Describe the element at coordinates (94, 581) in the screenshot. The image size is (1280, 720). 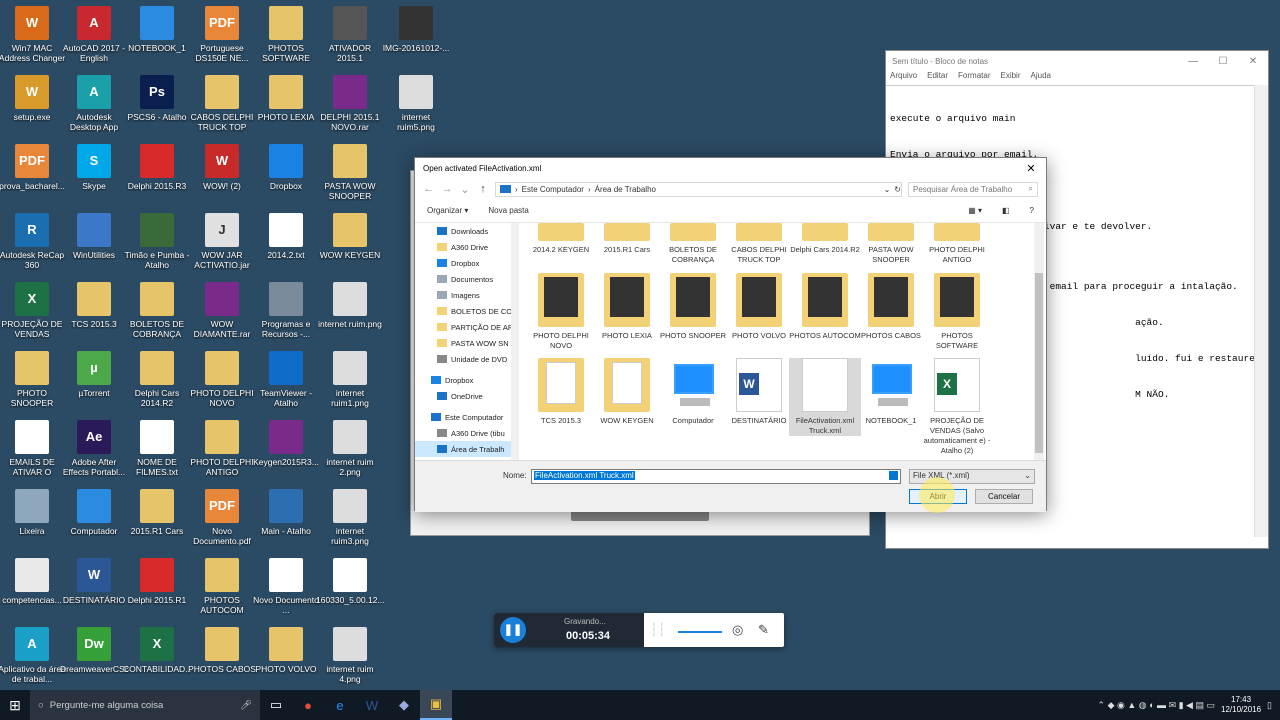
I see `desktop-icon-destinatario: W DESTINATÁRIO` at that location.